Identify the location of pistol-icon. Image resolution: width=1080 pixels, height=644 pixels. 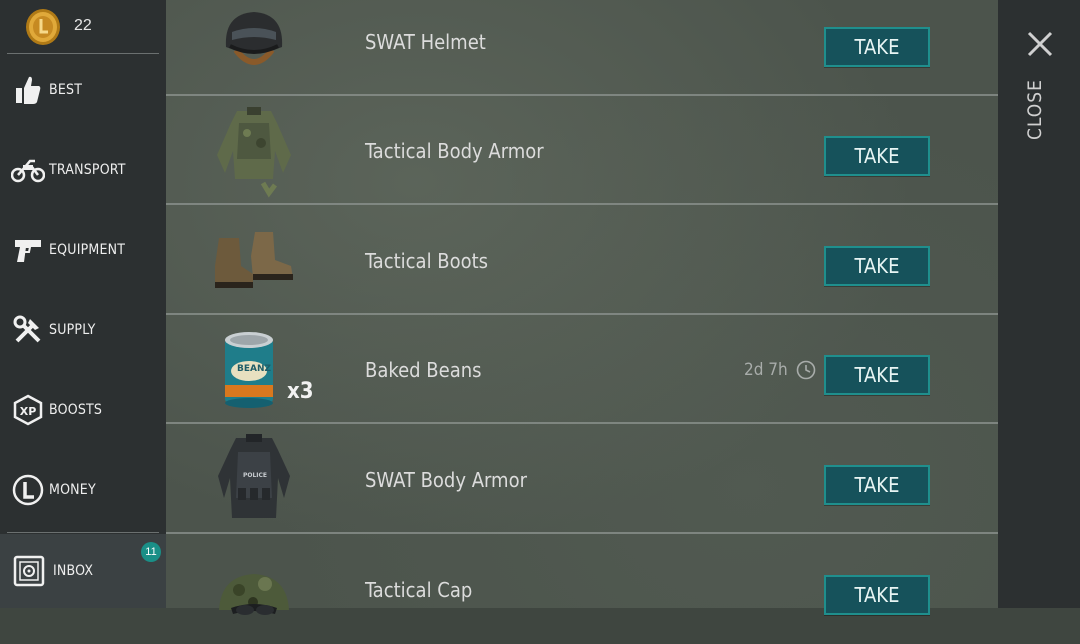
(28, 250).